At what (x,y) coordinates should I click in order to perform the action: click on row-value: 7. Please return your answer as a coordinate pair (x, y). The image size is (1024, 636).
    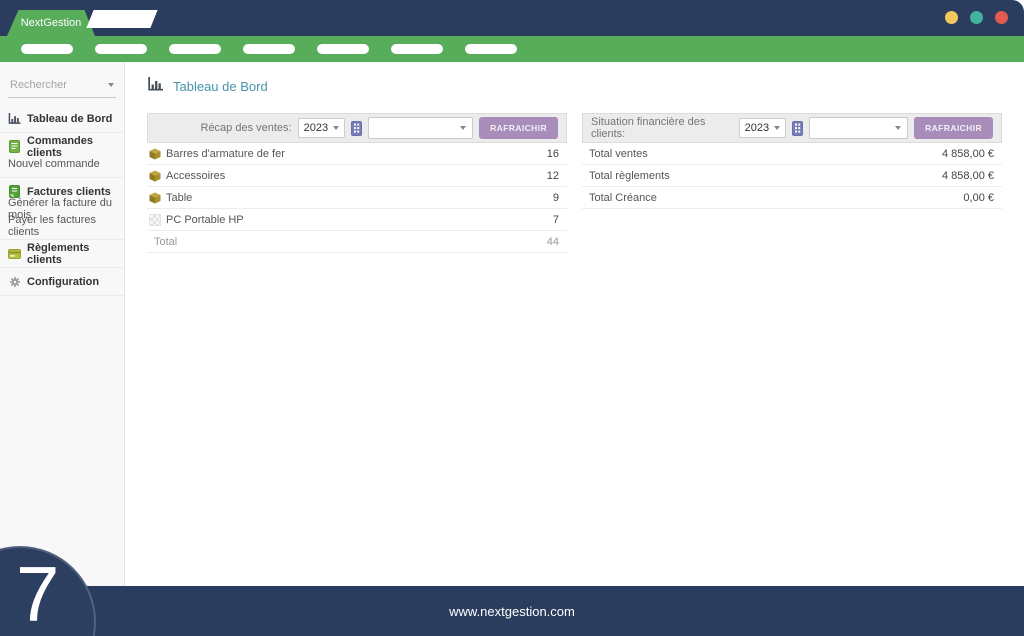
    Looking at the image, I should click on (555, 219).